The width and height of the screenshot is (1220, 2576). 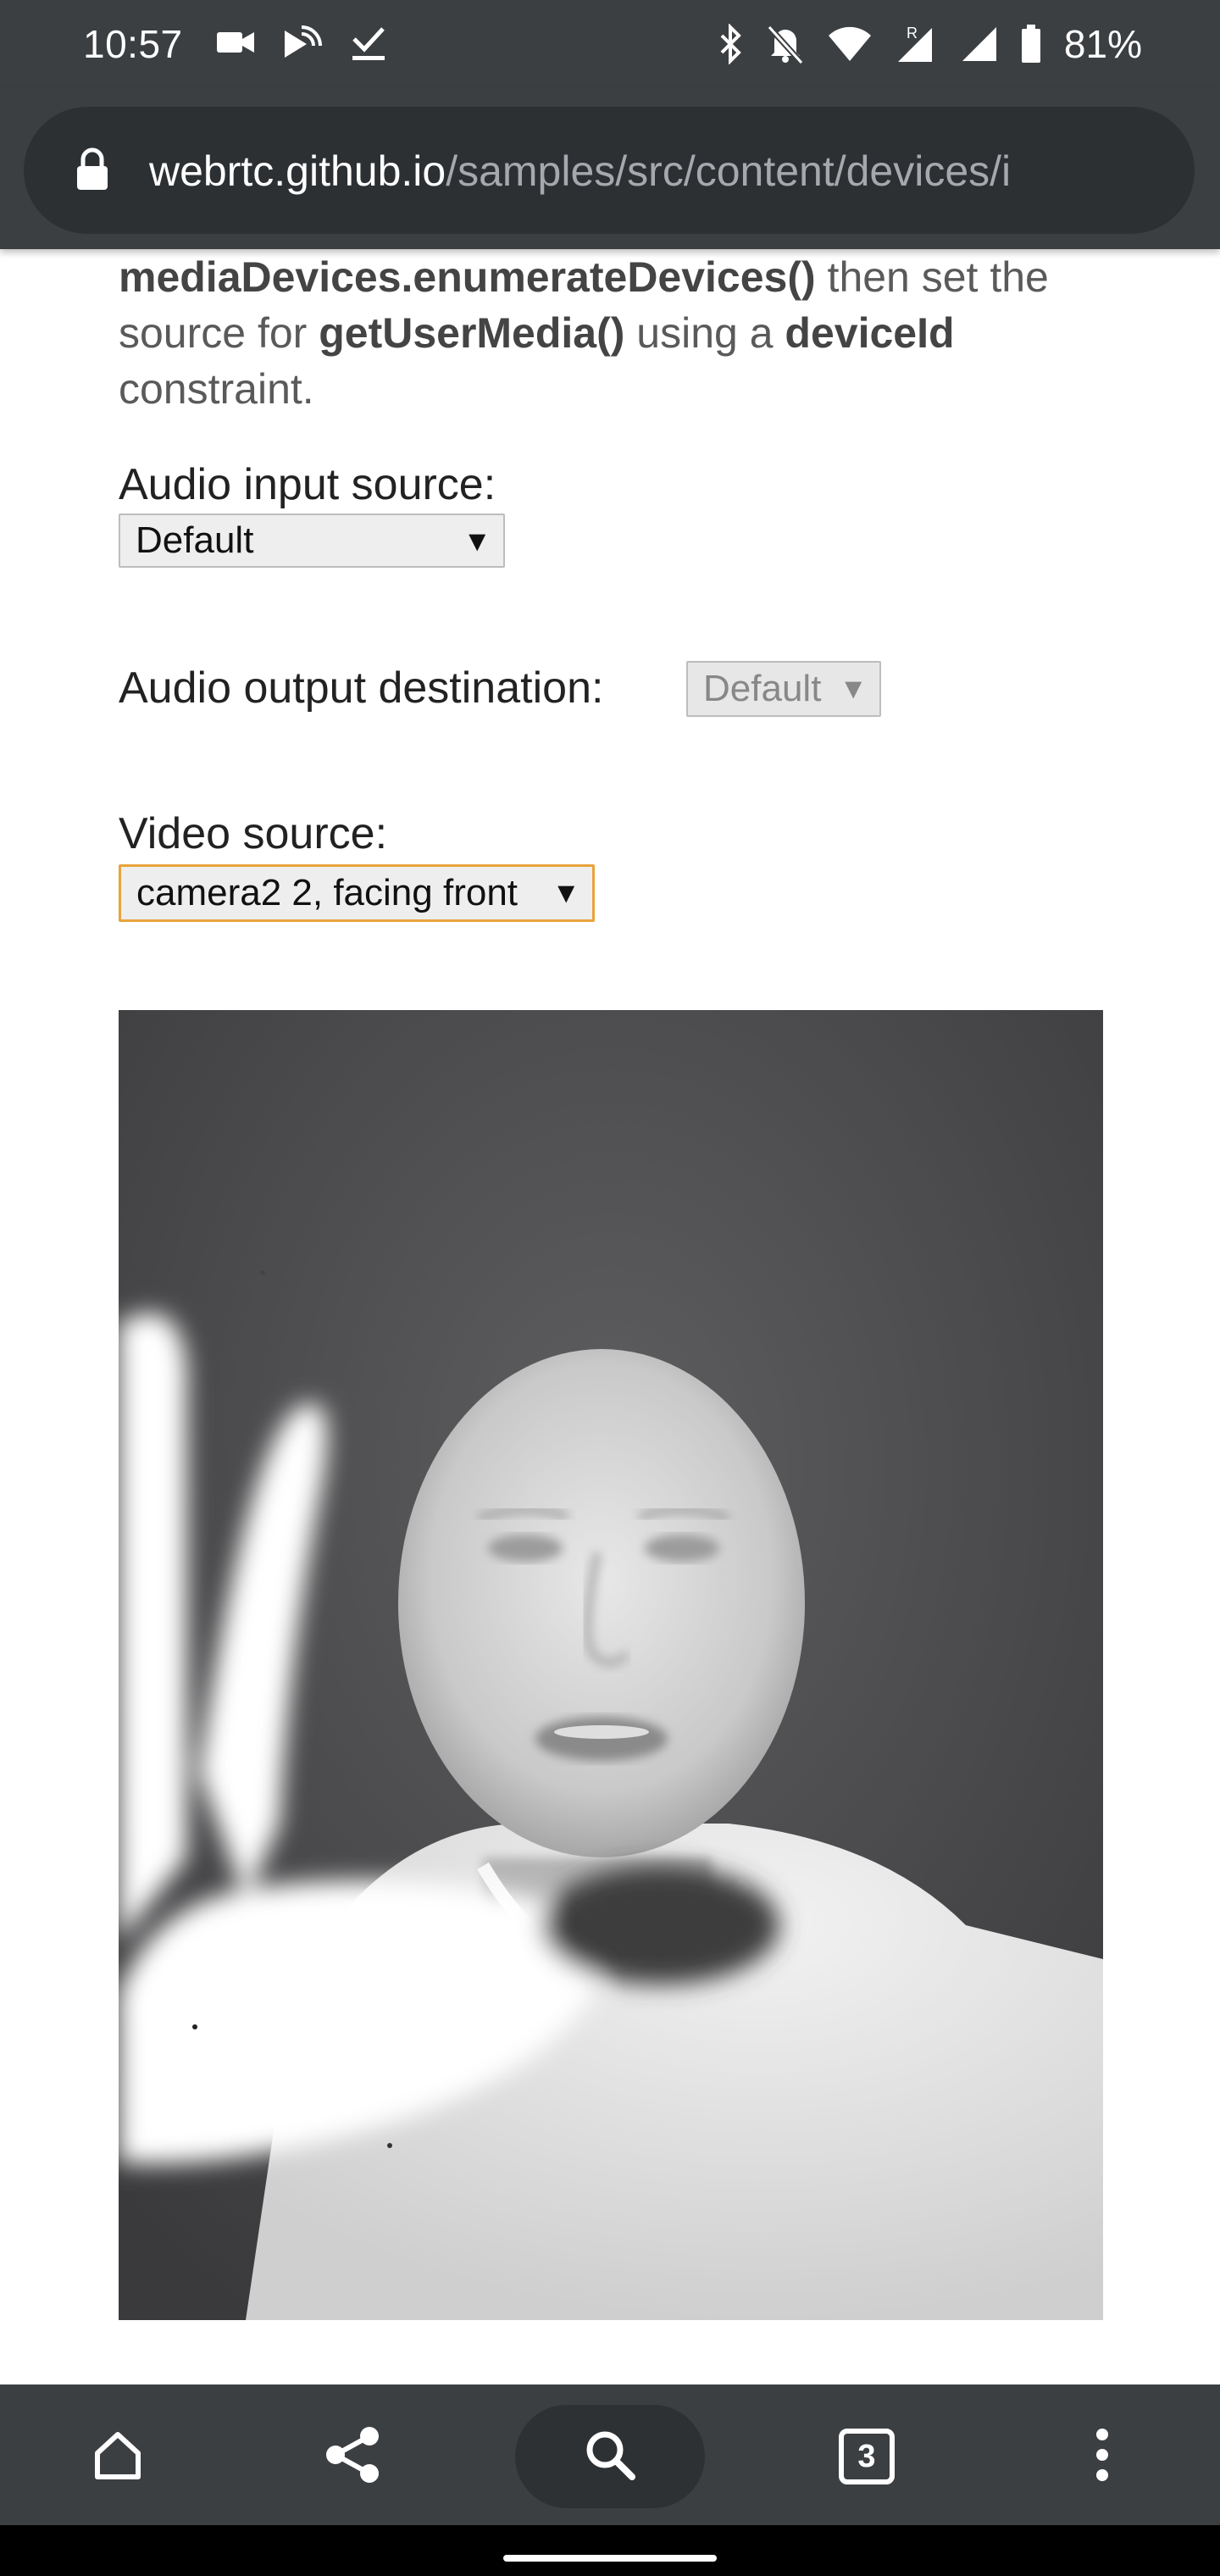 I want to click on home-button, so click(x=117, y=2456).